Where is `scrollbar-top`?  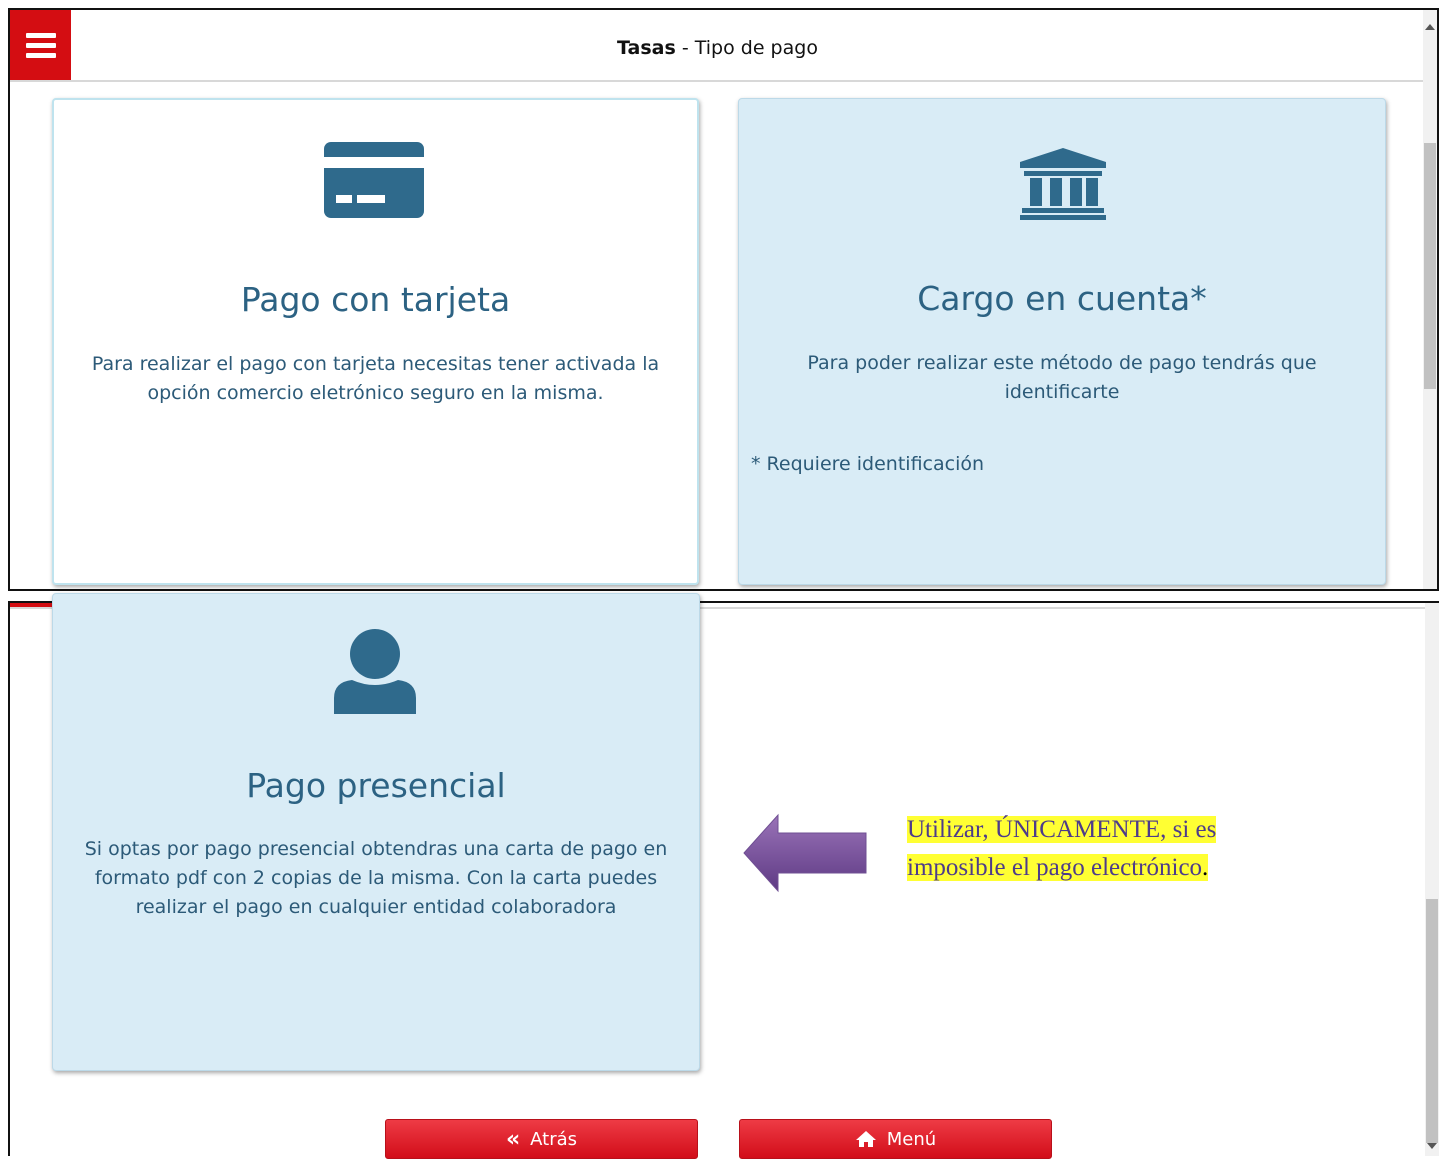 scrollbar-top is located at coordinates (1430, 299).